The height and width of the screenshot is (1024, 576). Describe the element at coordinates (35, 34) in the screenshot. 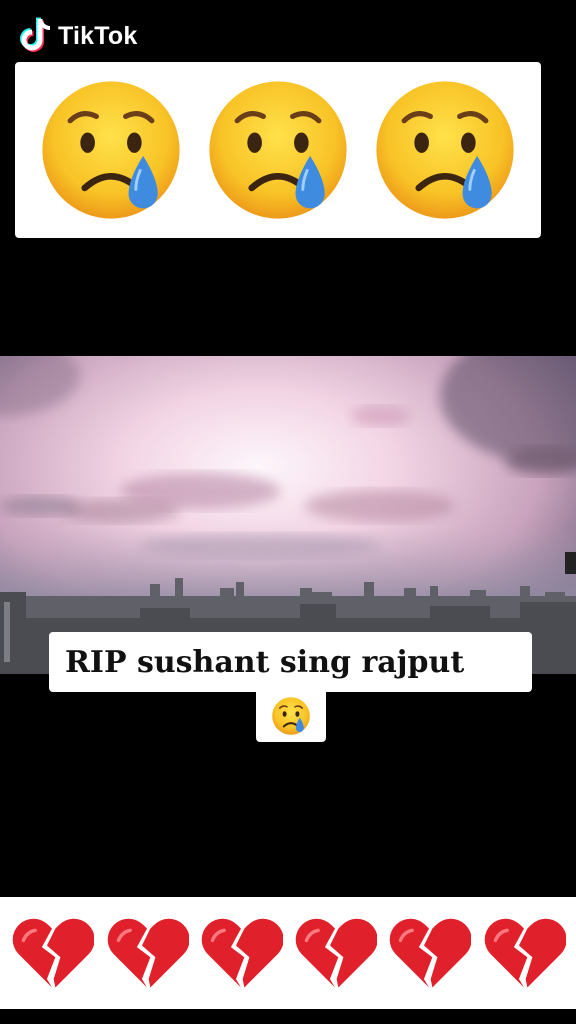

I see `tiktok-note-icon` at that location.